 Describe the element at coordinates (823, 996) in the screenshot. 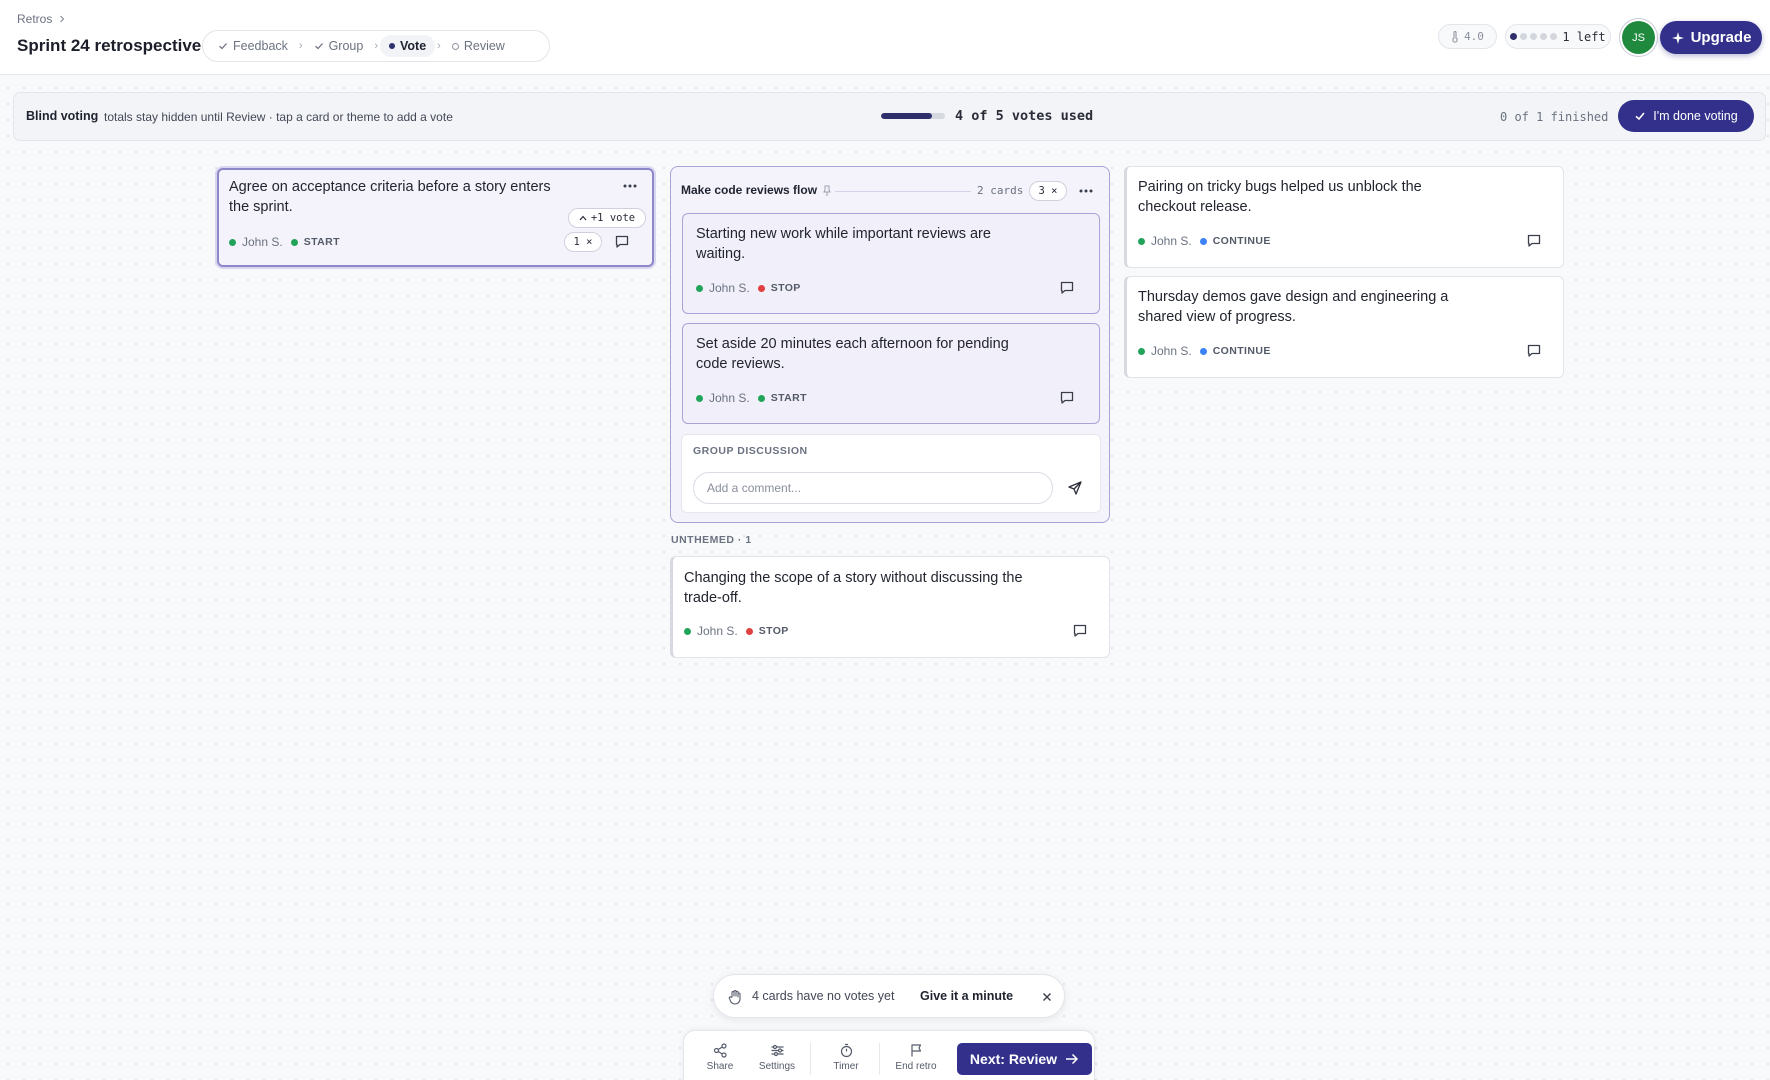

I see `toast-text: 4 cards have no votes yet` at that location.